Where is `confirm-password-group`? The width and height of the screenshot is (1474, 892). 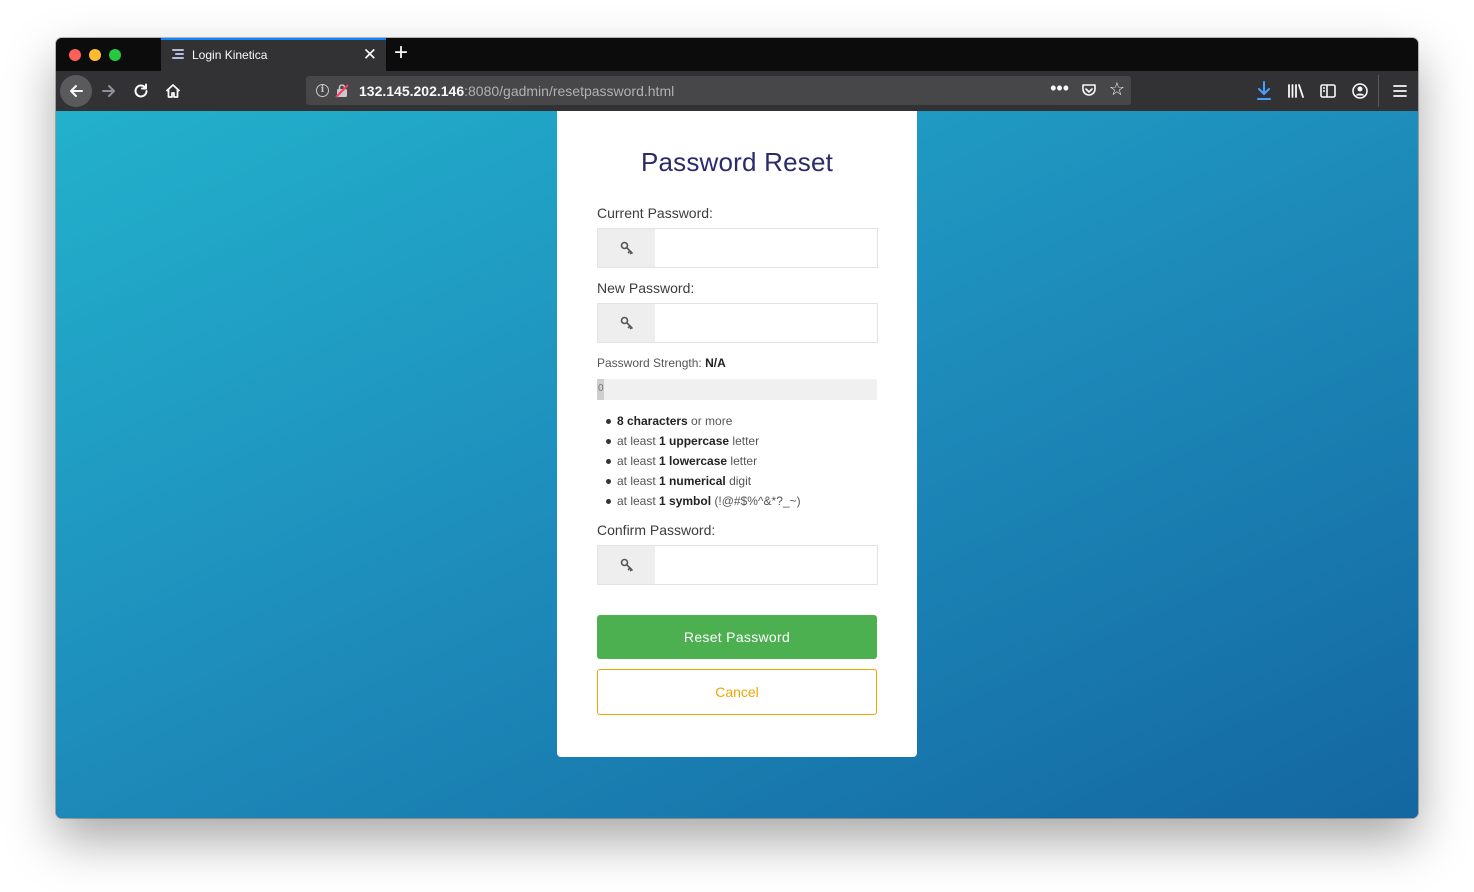
confirm-password-group is located at coordinates (737, 565).